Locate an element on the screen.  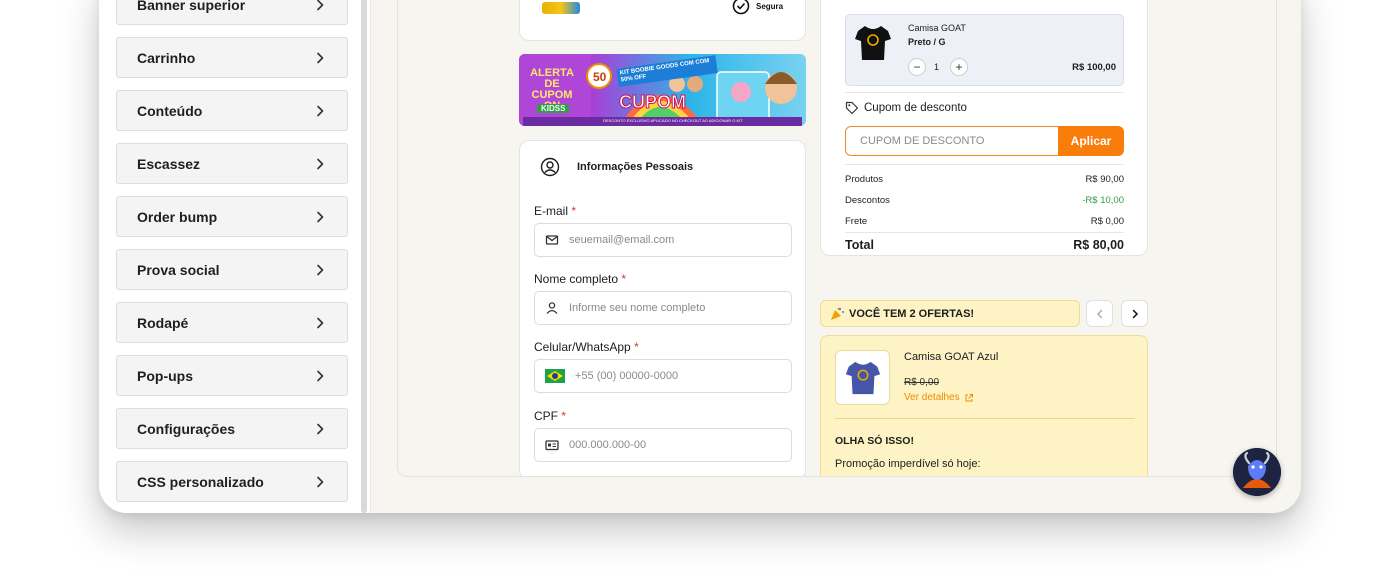
apply-coupon-button: Aplicar is located at coordinates (1091, 141).